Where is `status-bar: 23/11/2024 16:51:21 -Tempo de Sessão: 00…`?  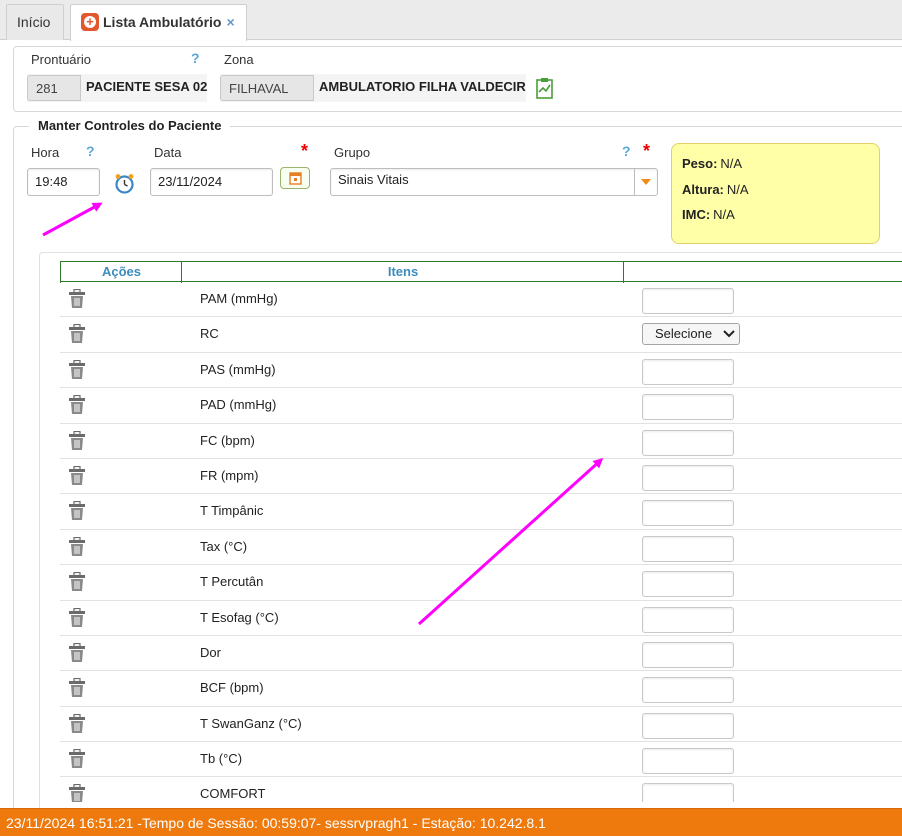 status-bar: 23/11/2024 16:51:21 -Tempo de Sessão: 00… is located at coordinates (451, 822).